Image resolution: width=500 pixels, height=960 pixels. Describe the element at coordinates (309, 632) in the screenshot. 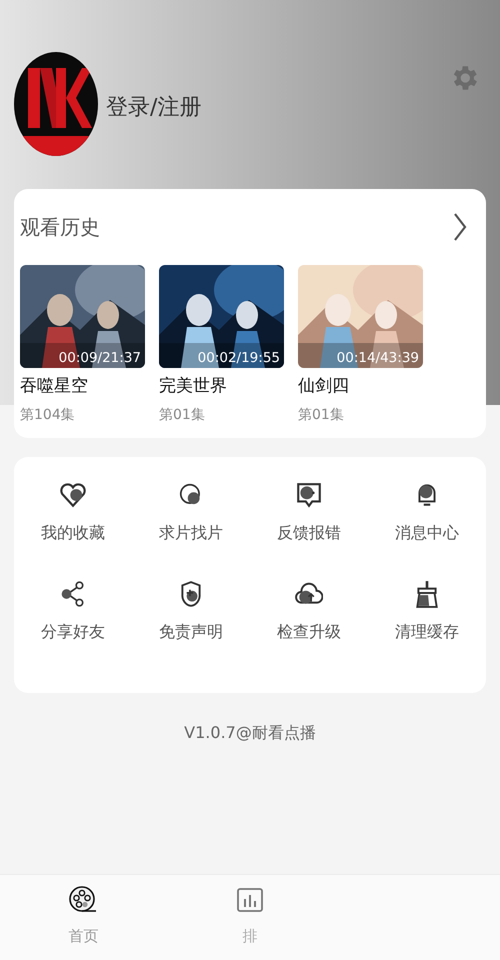

I see `menu-label: 检查升级` at that location.